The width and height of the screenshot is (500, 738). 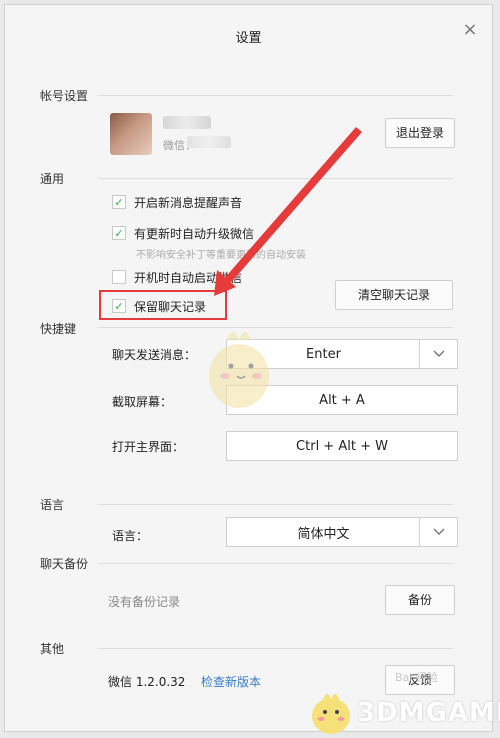 What do you see at coordinates (331, 713) in the screenshot?
I see `mascot-logo-icon` at bounding box center [331, 713].